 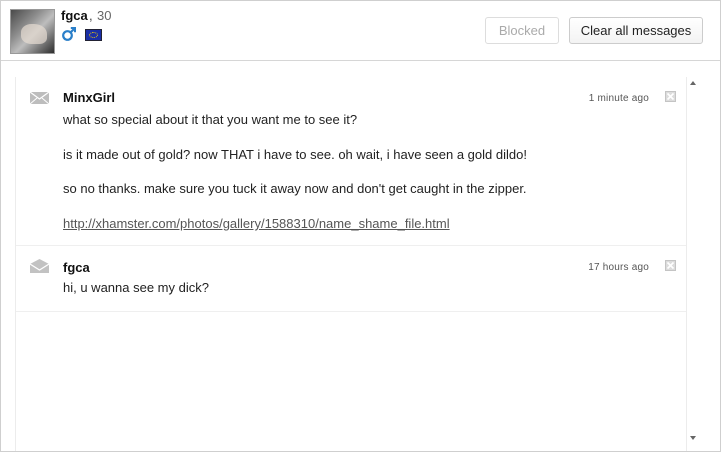 What do you see at coordinates (694, 264) in the screenshot?
I see `message-list-scrollbar` at bounding box center [694, 264].